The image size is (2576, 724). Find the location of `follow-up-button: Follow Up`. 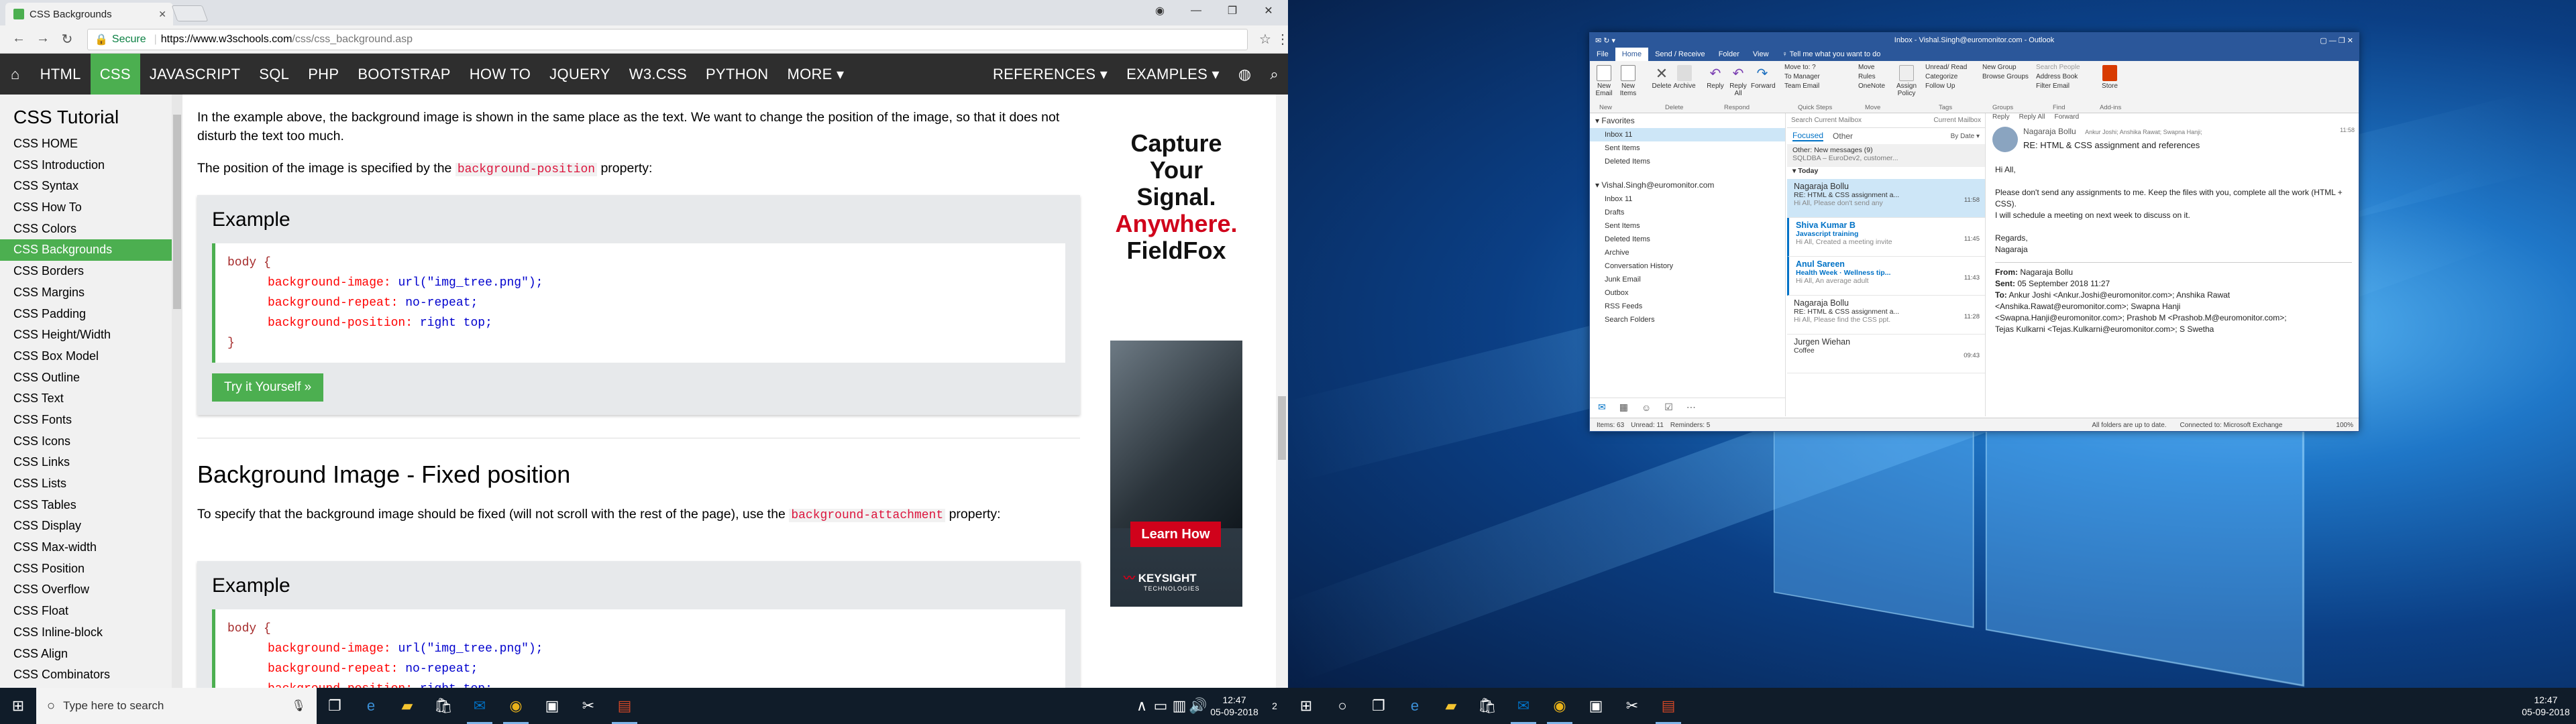

follow-up-button: Follow Up is located at coordinates (1940, 86).